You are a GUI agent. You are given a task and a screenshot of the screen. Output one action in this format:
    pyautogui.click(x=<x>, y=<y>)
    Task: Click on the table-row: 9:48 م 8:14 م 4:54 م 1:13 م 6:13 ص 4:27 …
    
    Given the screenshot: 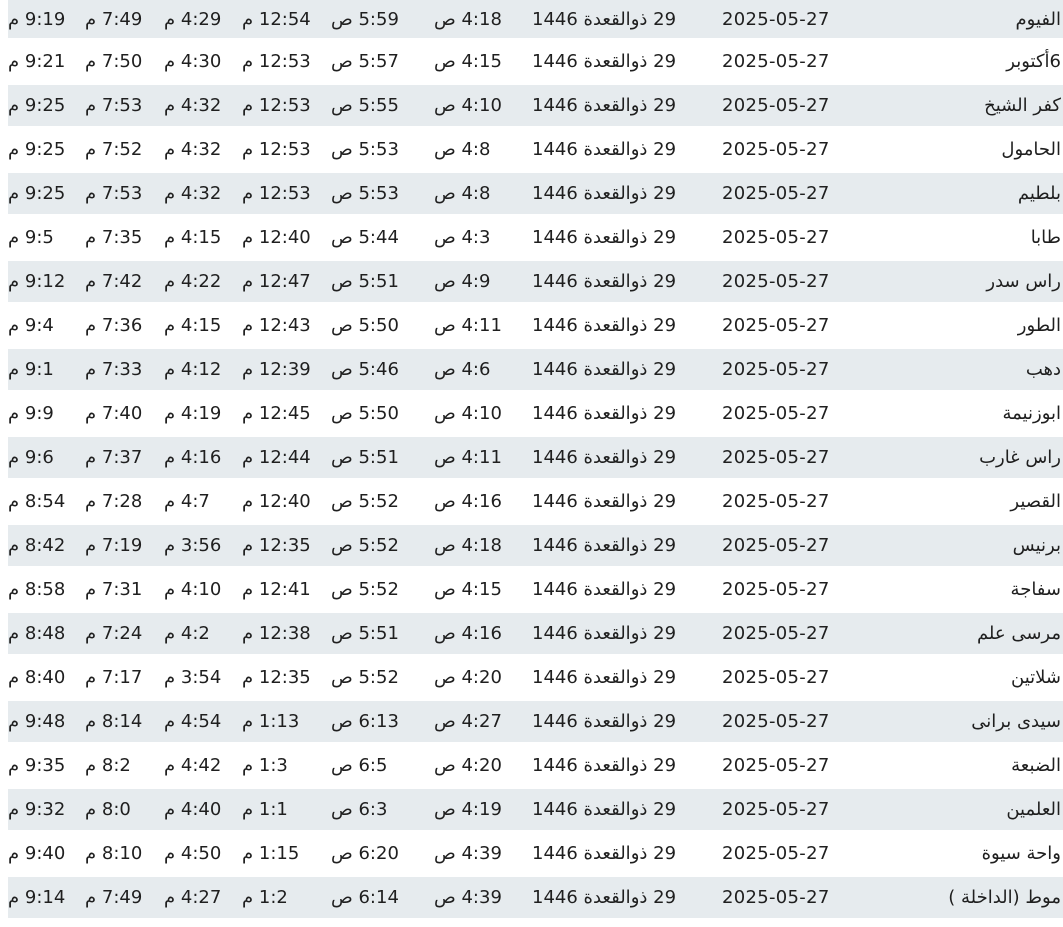 What is the action you would take?
    pyautogui.click(x=535, y=723)
    